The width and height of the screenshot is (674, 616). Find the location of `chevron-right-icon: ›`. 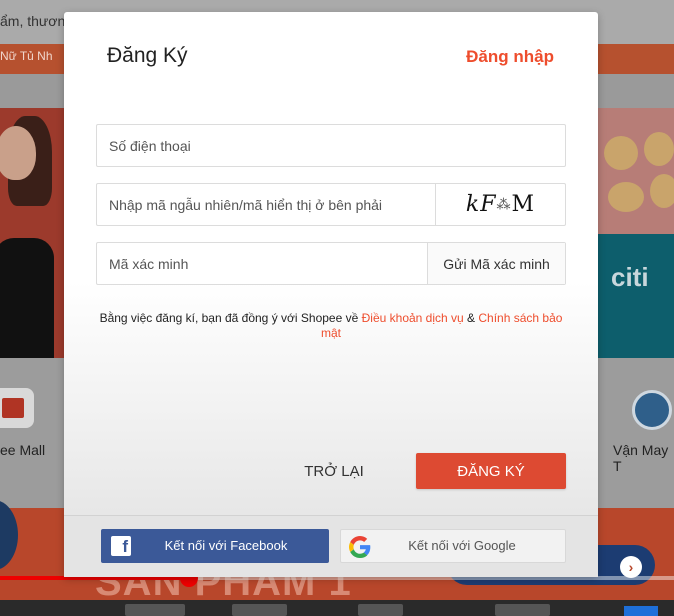

chevron-right-icon: › is located at coordinates (631, 567).